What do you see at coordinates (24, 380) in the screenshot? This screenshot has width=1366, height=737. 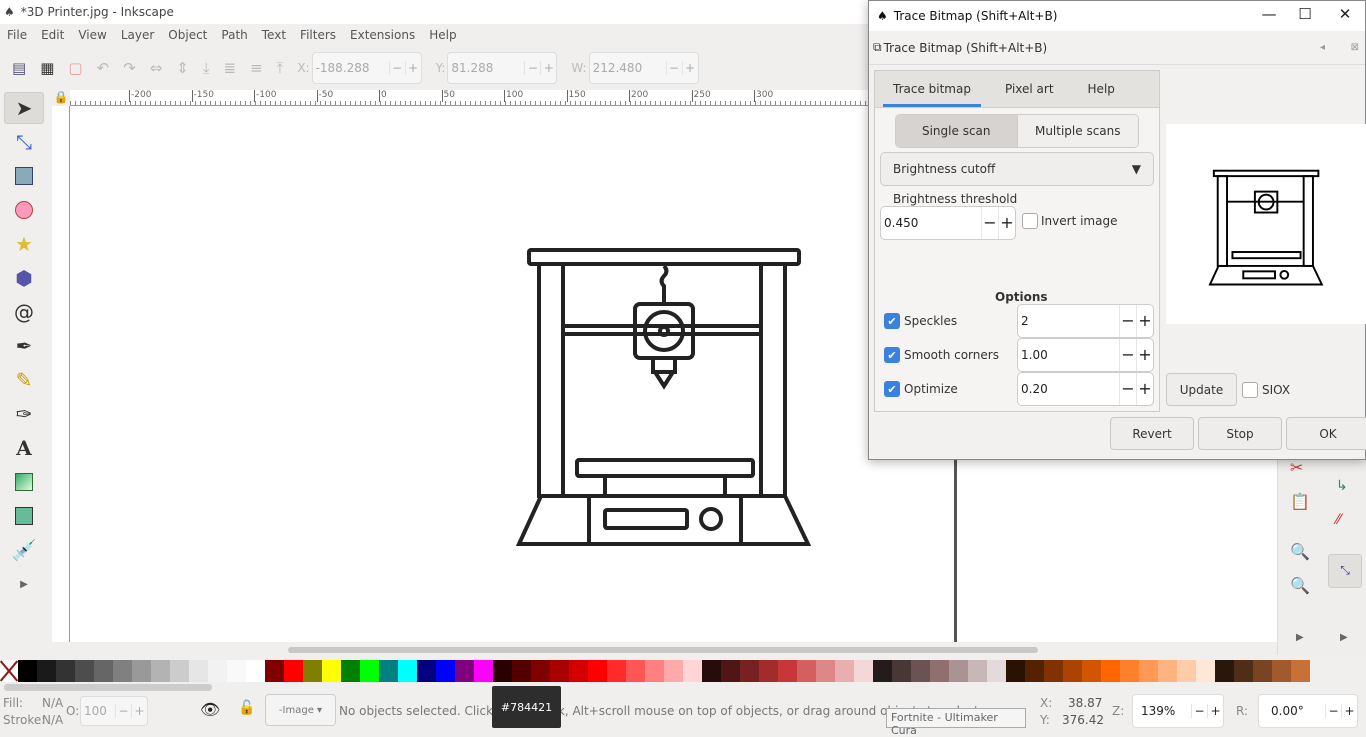 I see `pencil-tool: ✎` at bounding box center [24, 380].